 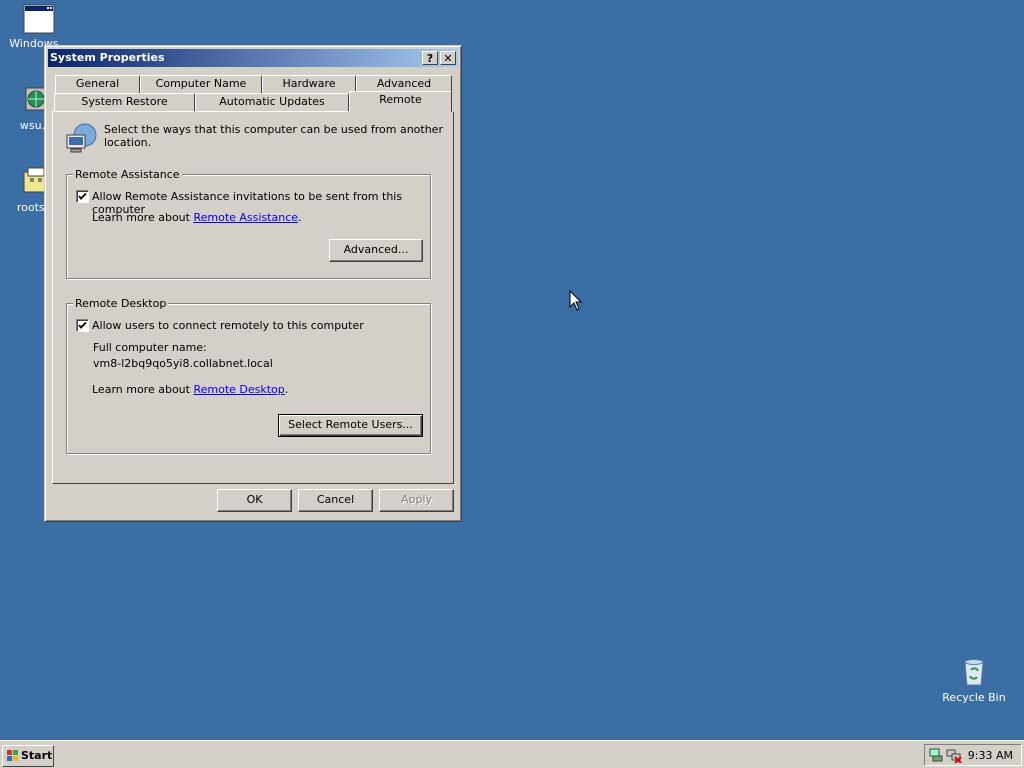 What do you see at coordinates (576, 300) in the screenshot?
I see `mouse-pointer-icon` at bounding box center [576, 300].